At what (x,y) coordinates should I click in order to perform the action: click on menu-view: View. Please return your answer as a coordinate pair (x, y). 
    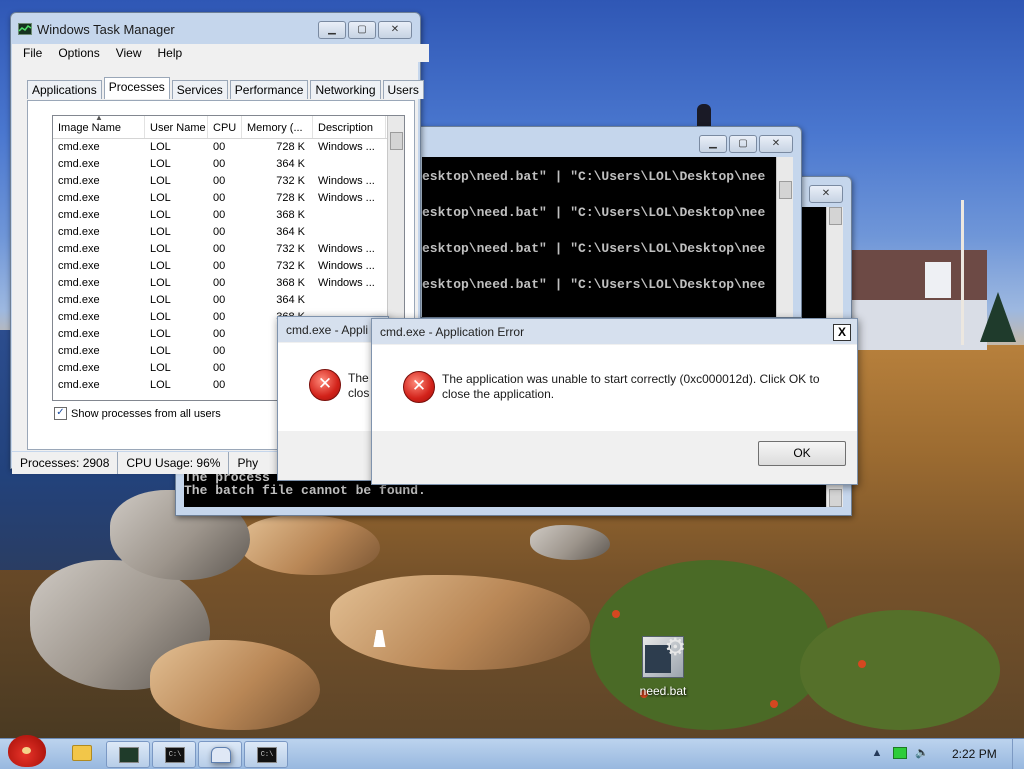
    Looking at the image, I should click on (129, 53).